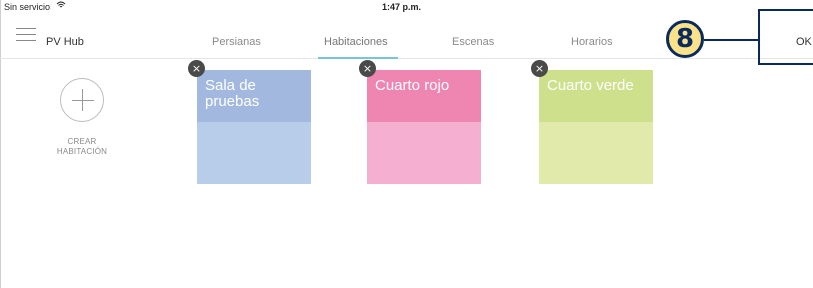 The width and height of the screenshot is (813, 288). Describe the element at coordinates (412, 85) in the screenshot. I see `room-name-line1: Cuarto rojo` at that location.